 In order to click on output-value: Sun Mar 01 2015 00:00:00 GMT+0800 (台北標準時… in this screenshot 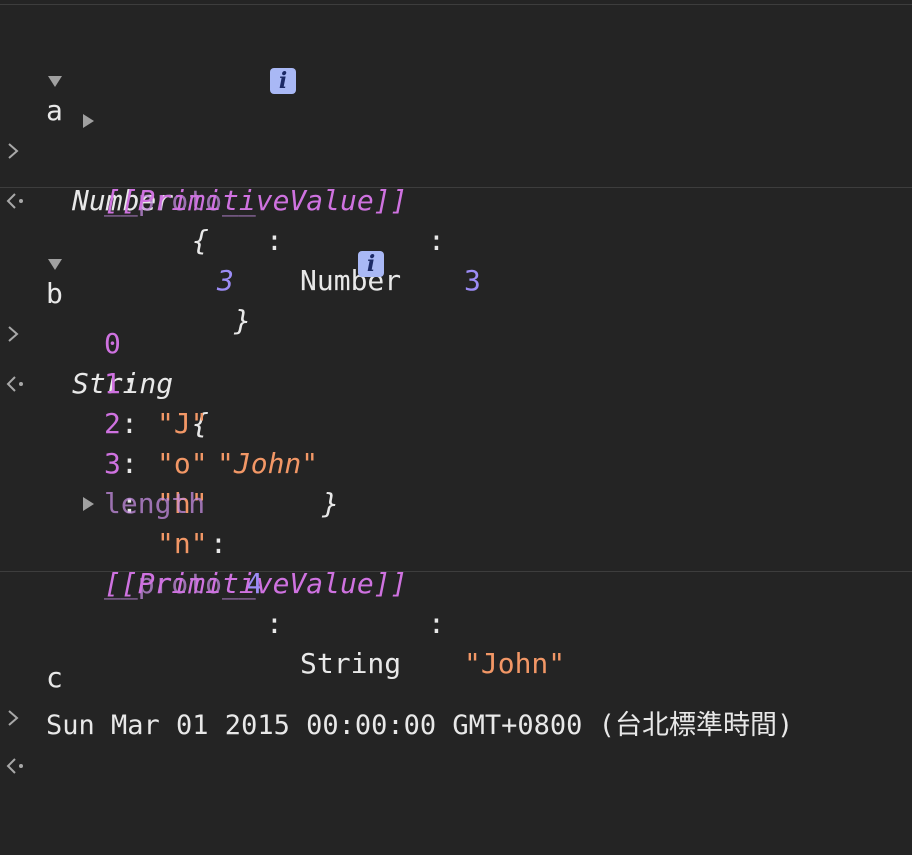, I will do `click(420, 725)`.